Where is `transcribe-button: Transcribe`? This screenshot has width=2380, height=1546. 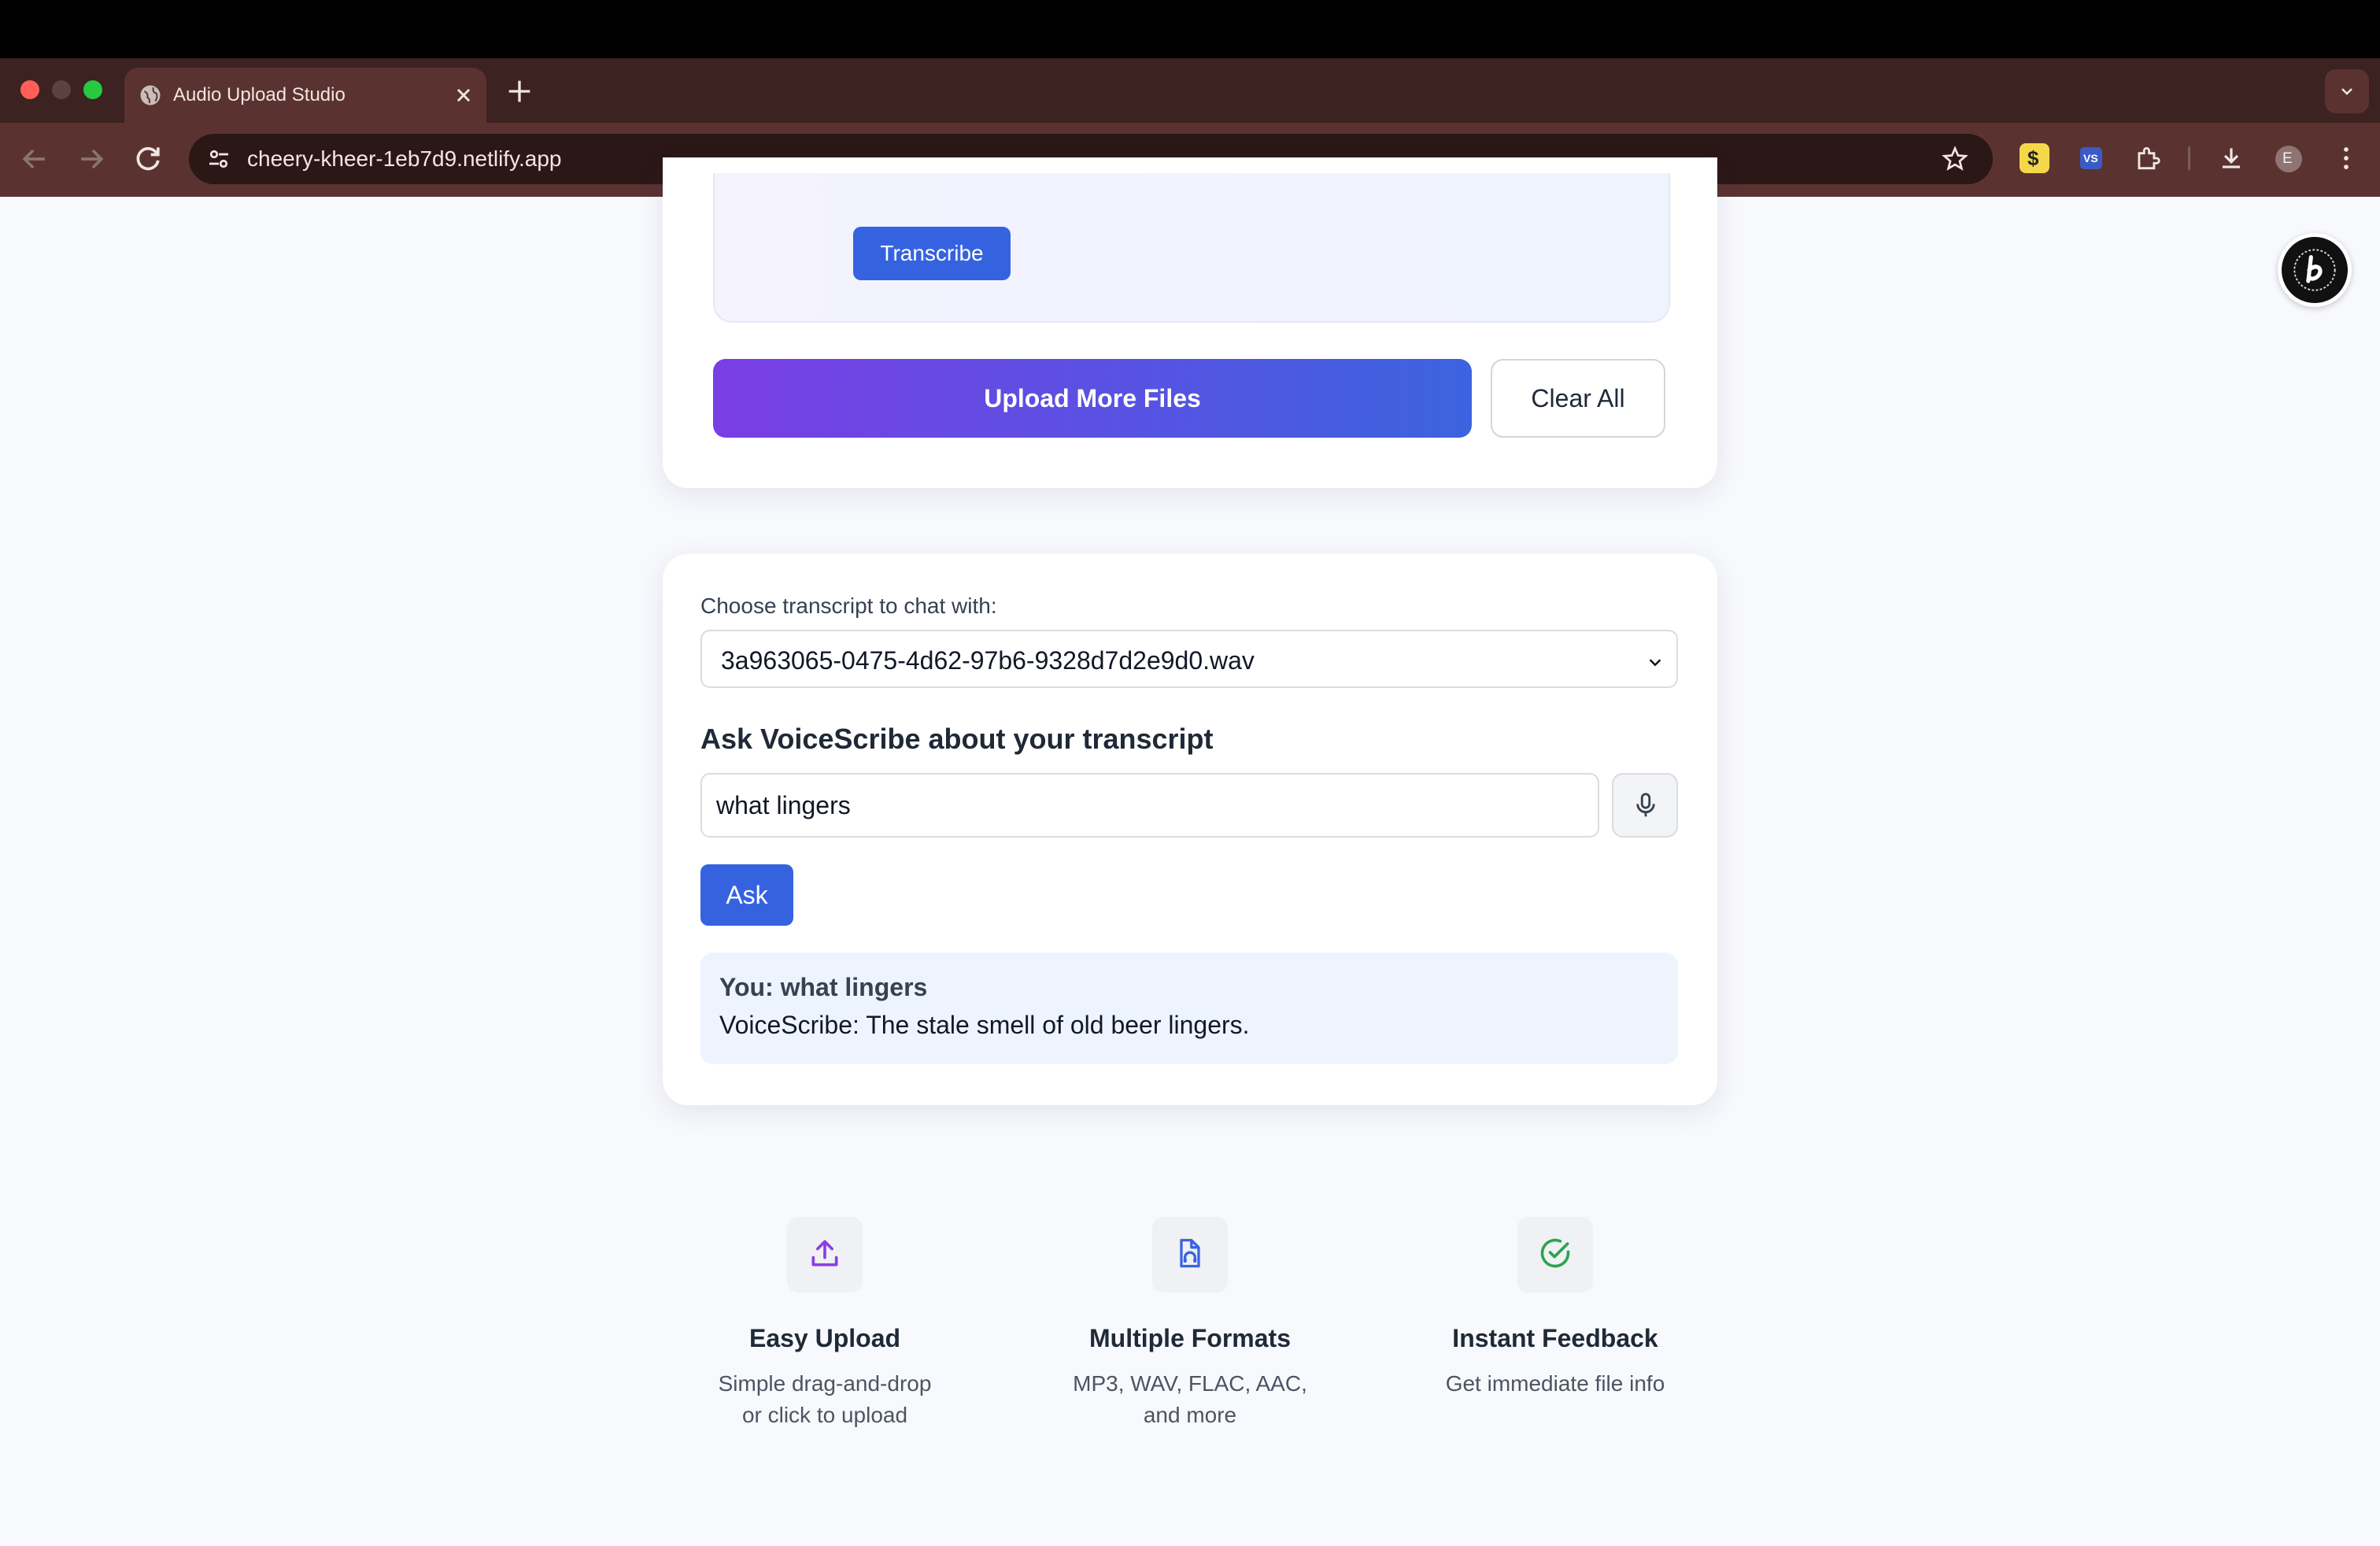 transcribe-button: Transcribe is located at coordinates (932, 254).